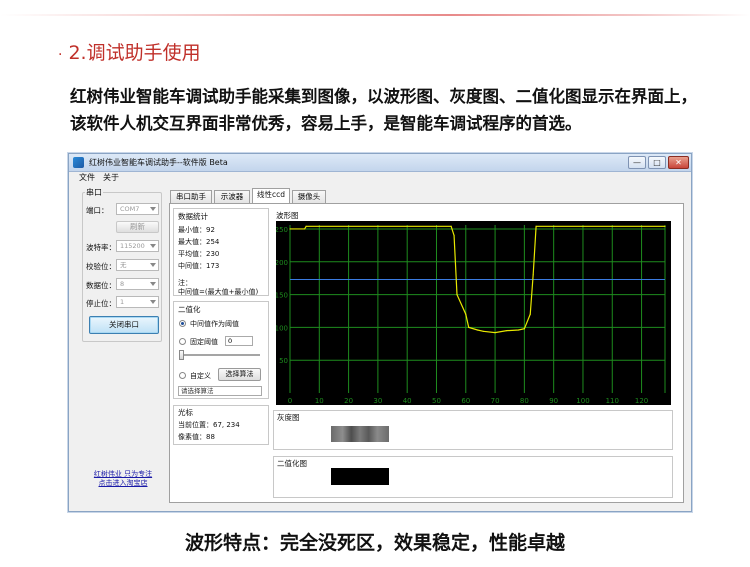 The width and height of the screenshot is (750, 567). I want to click on section-title: · 2.调试助手使用, so click(129, 51).